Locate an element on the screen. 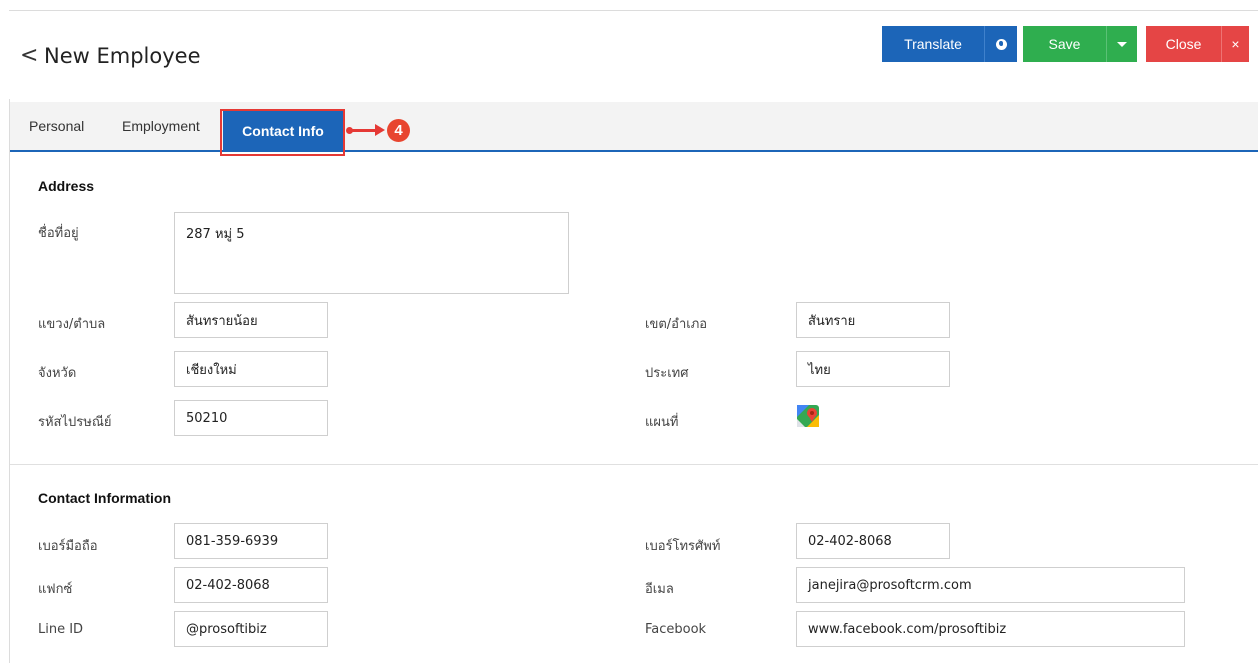  mobile-label: เบอร์มือถือ is located at coordinates (68, 546).